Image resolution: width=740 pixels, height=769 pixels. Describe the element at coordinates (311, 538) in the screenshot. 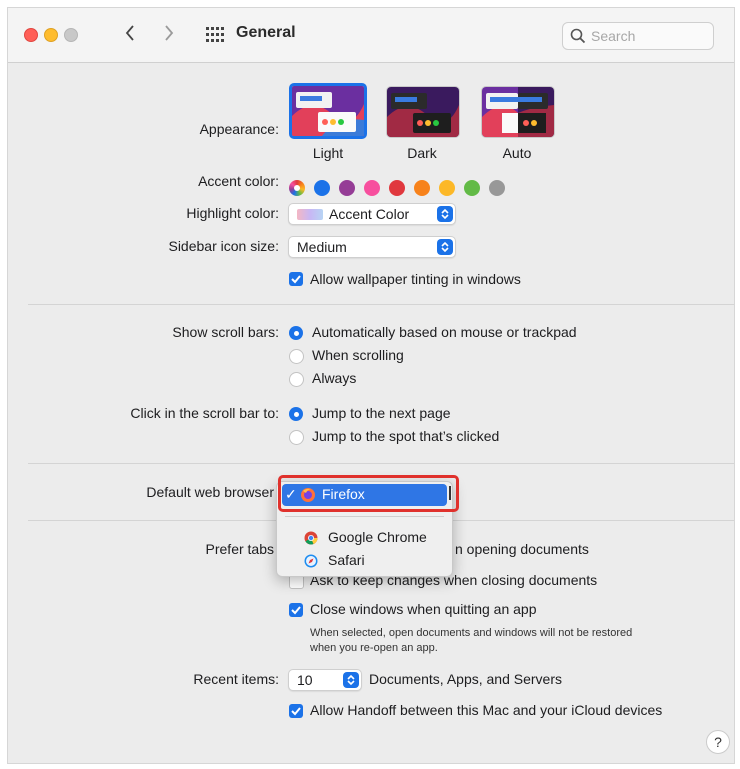

I see `chrome-icon` at that location.